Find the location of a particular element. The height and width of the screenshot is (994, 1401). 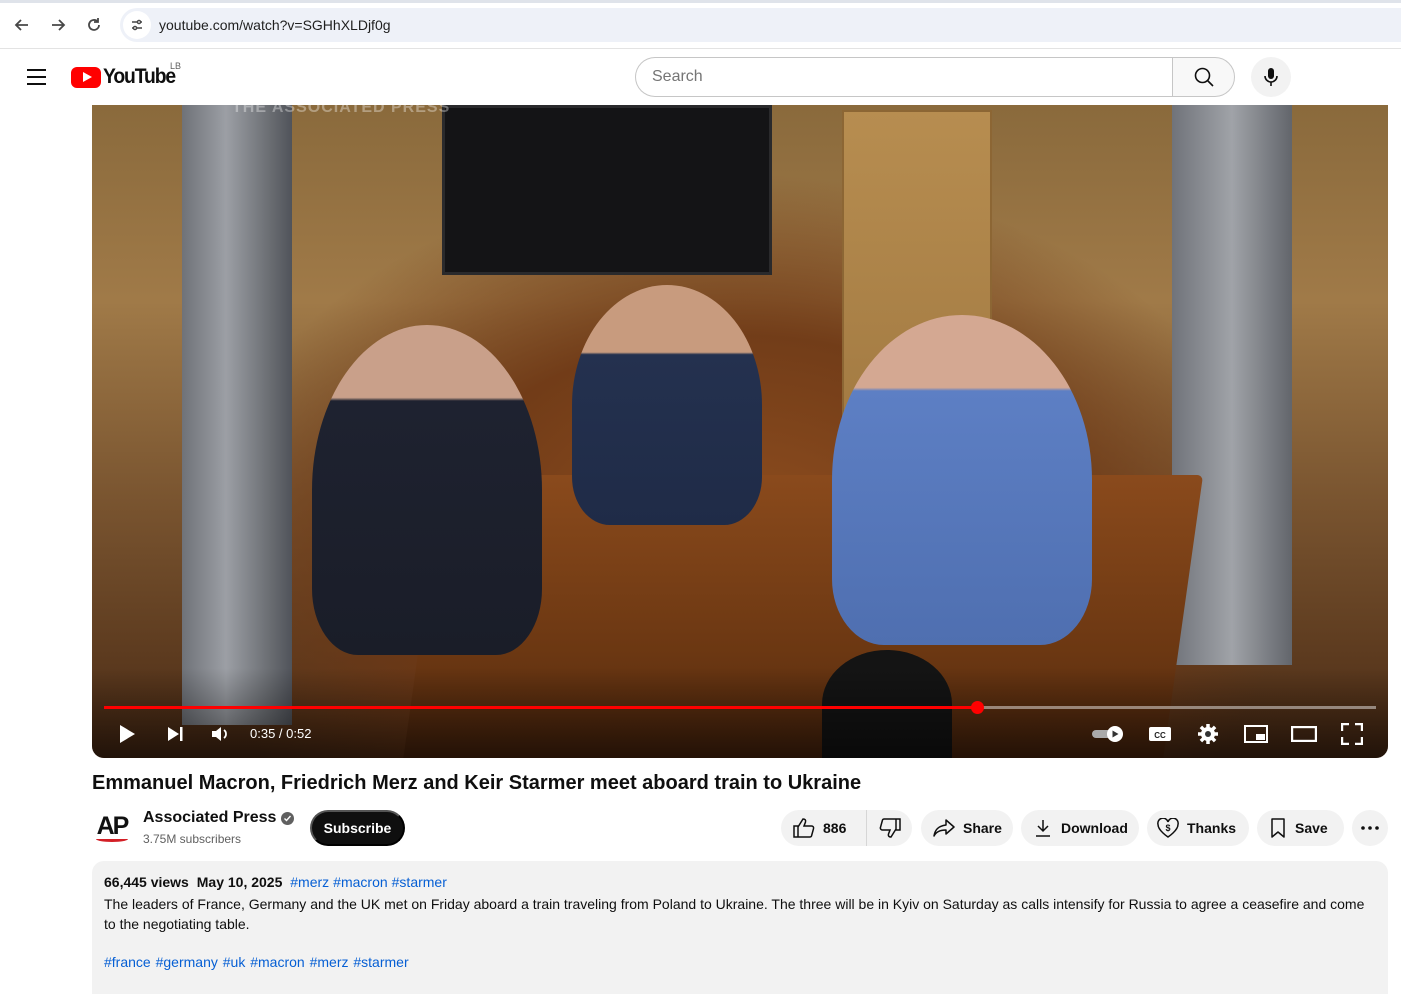

progress-scrubber is located at coordinates (977, 707).